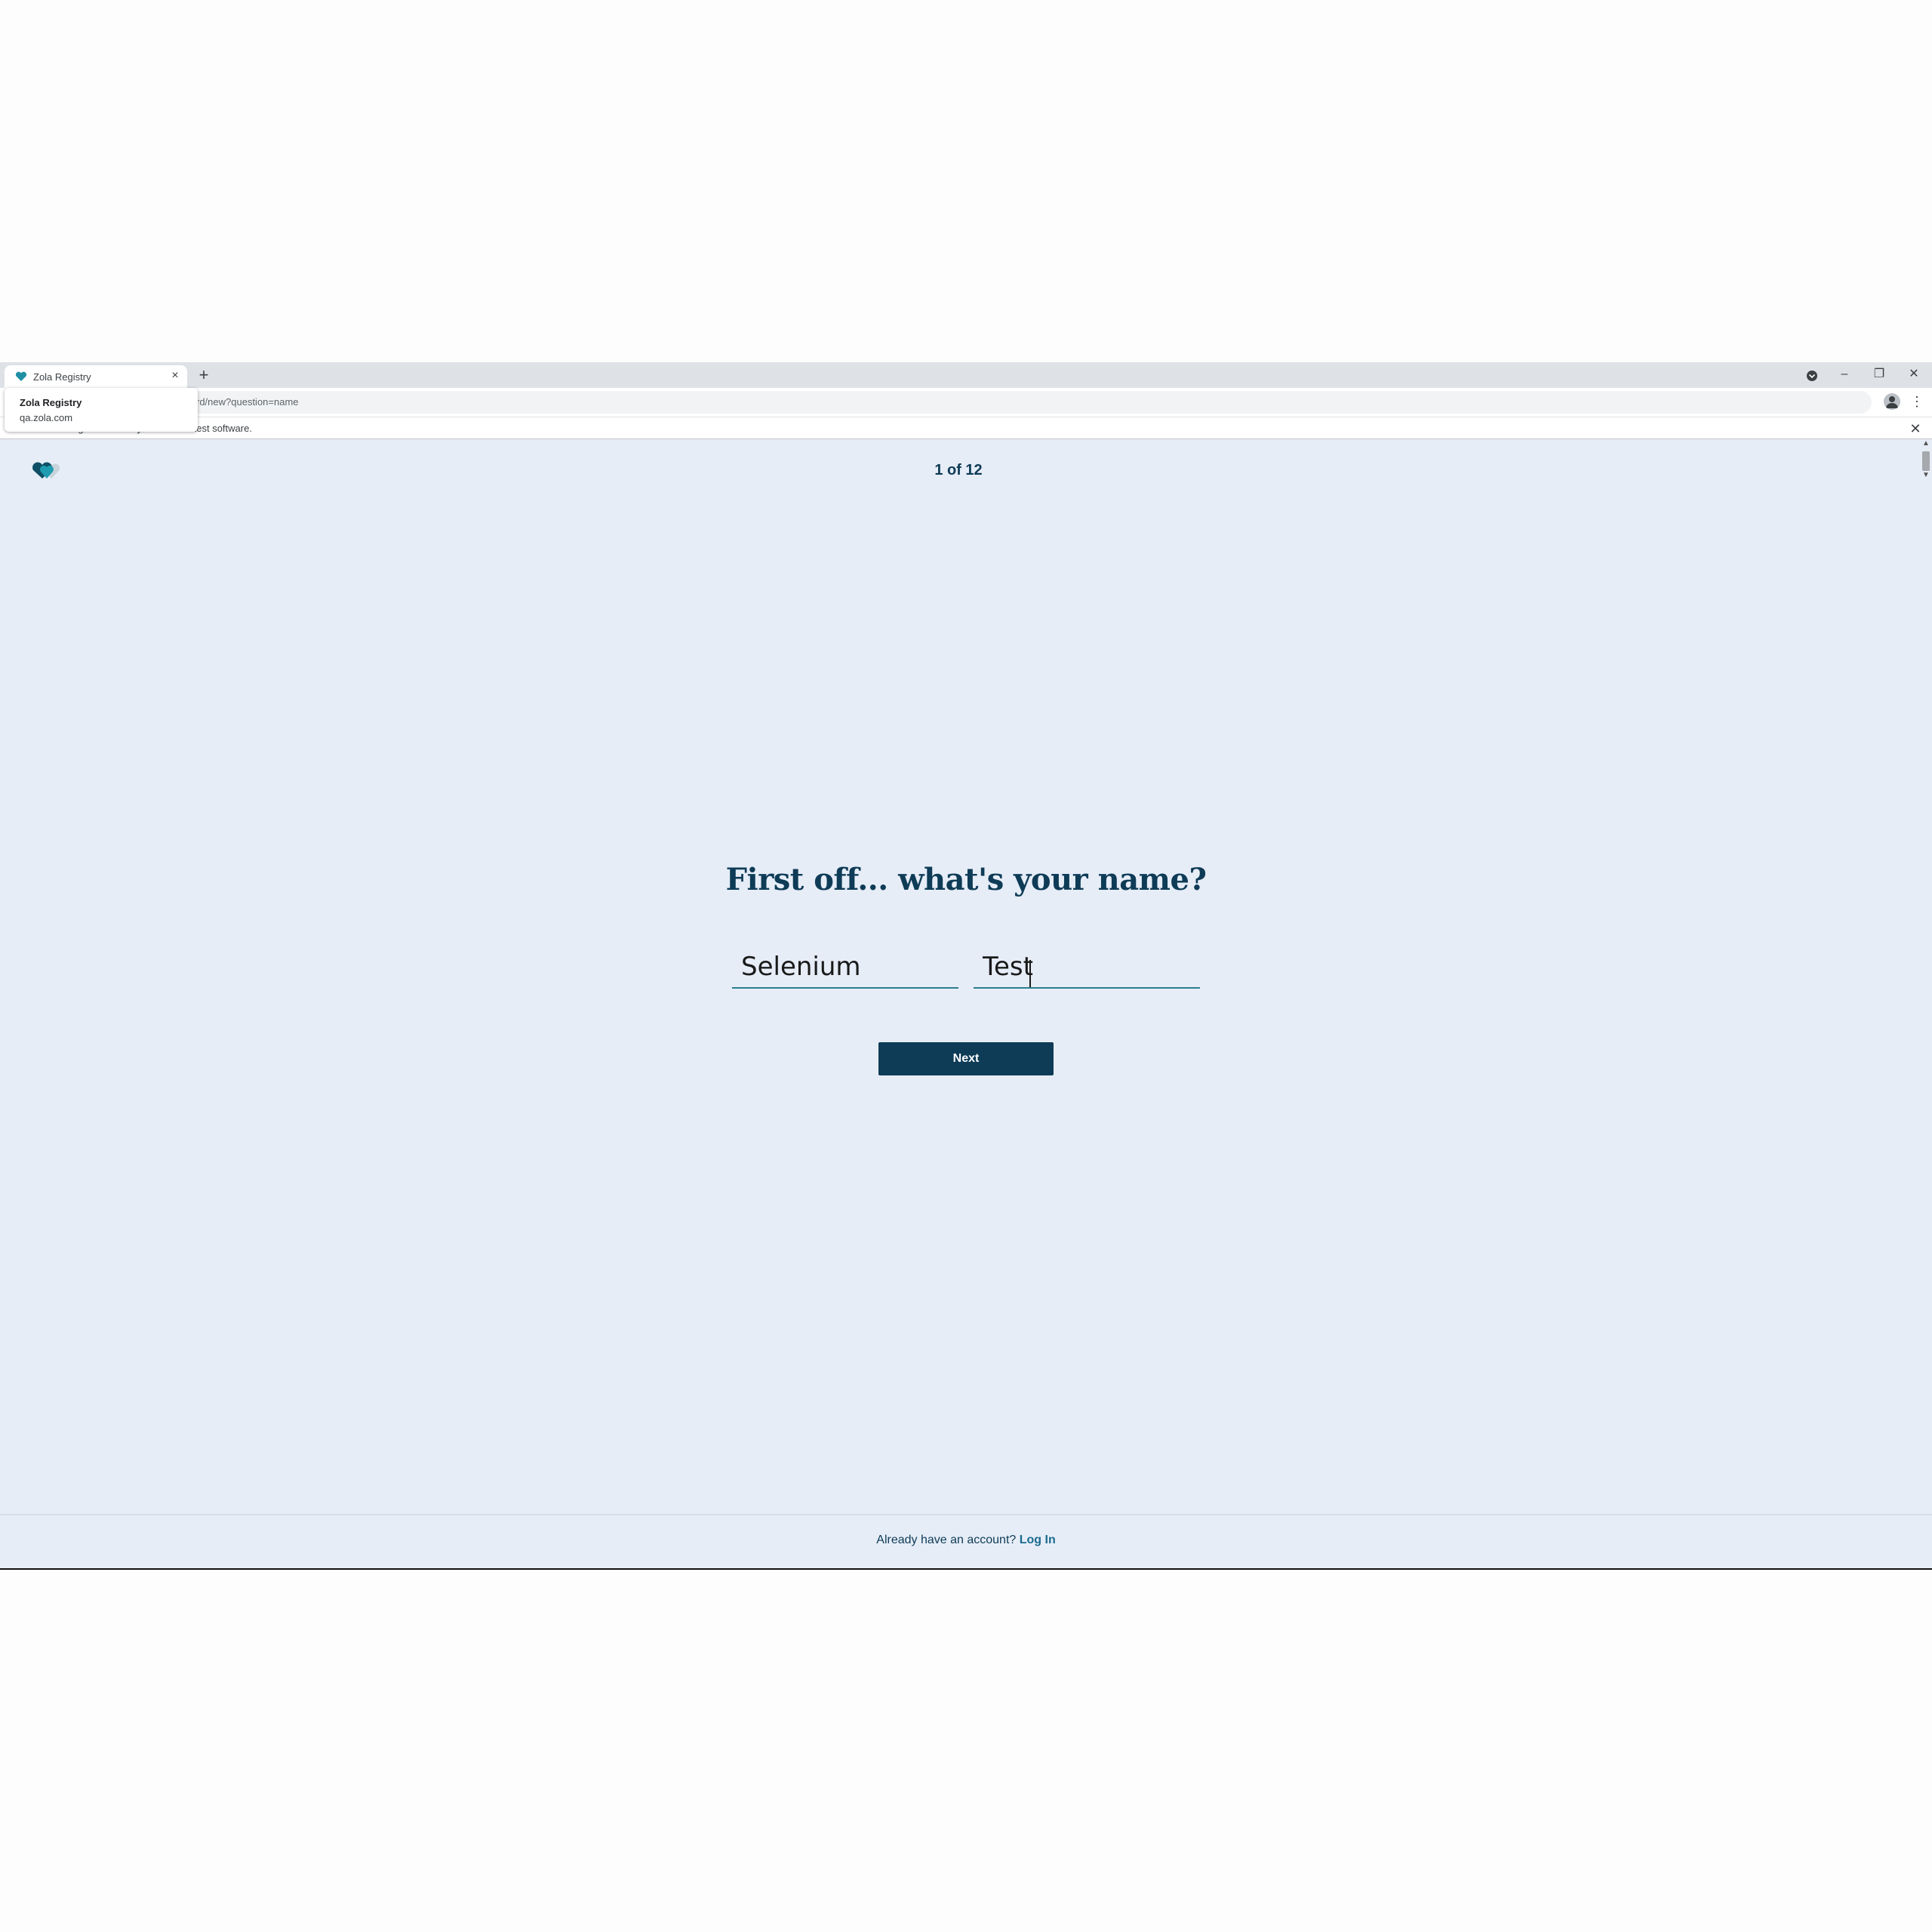 The width and height of the screenshot is (1932, 1932). Describe the element at coordinates (46, 417) in the screenshot. I see `hover-card-domain: qa.zola.com` at that location.